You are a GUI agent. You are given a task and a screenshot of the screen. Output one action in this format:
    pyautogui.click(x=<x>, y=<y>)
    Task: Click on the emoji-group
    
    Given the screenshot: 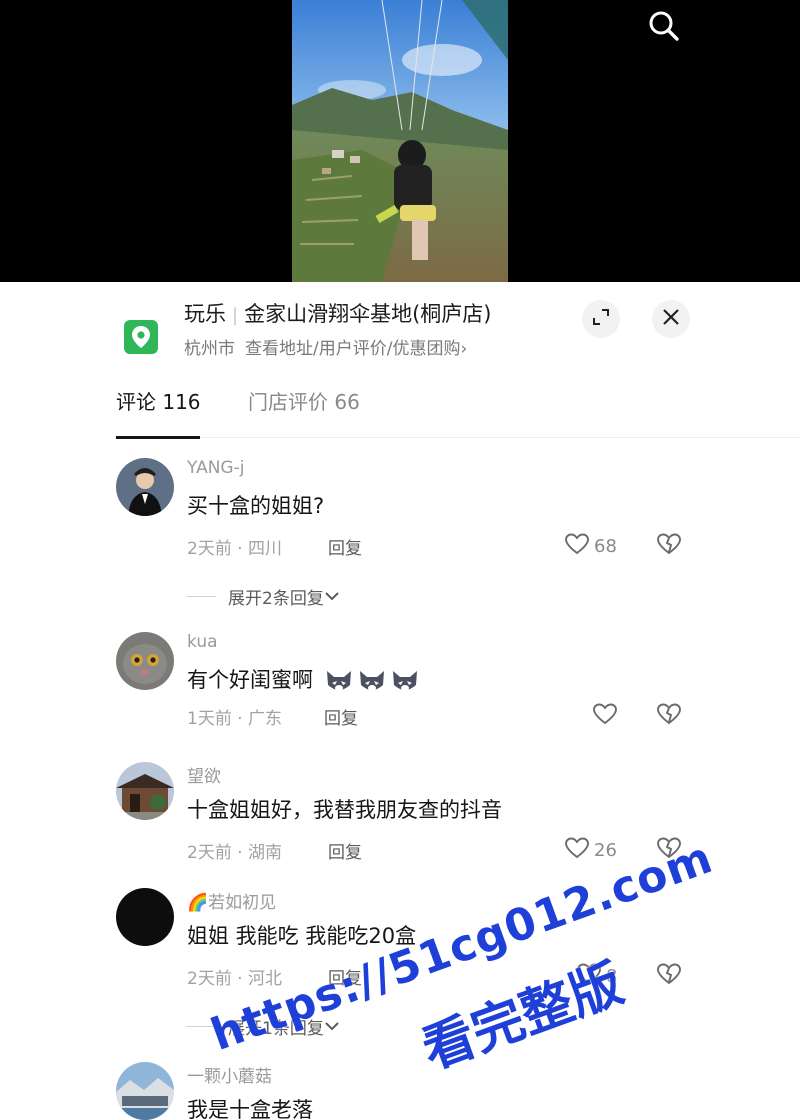 What is the action you would take?
    pyautogui.click(x=373, y=681)
    